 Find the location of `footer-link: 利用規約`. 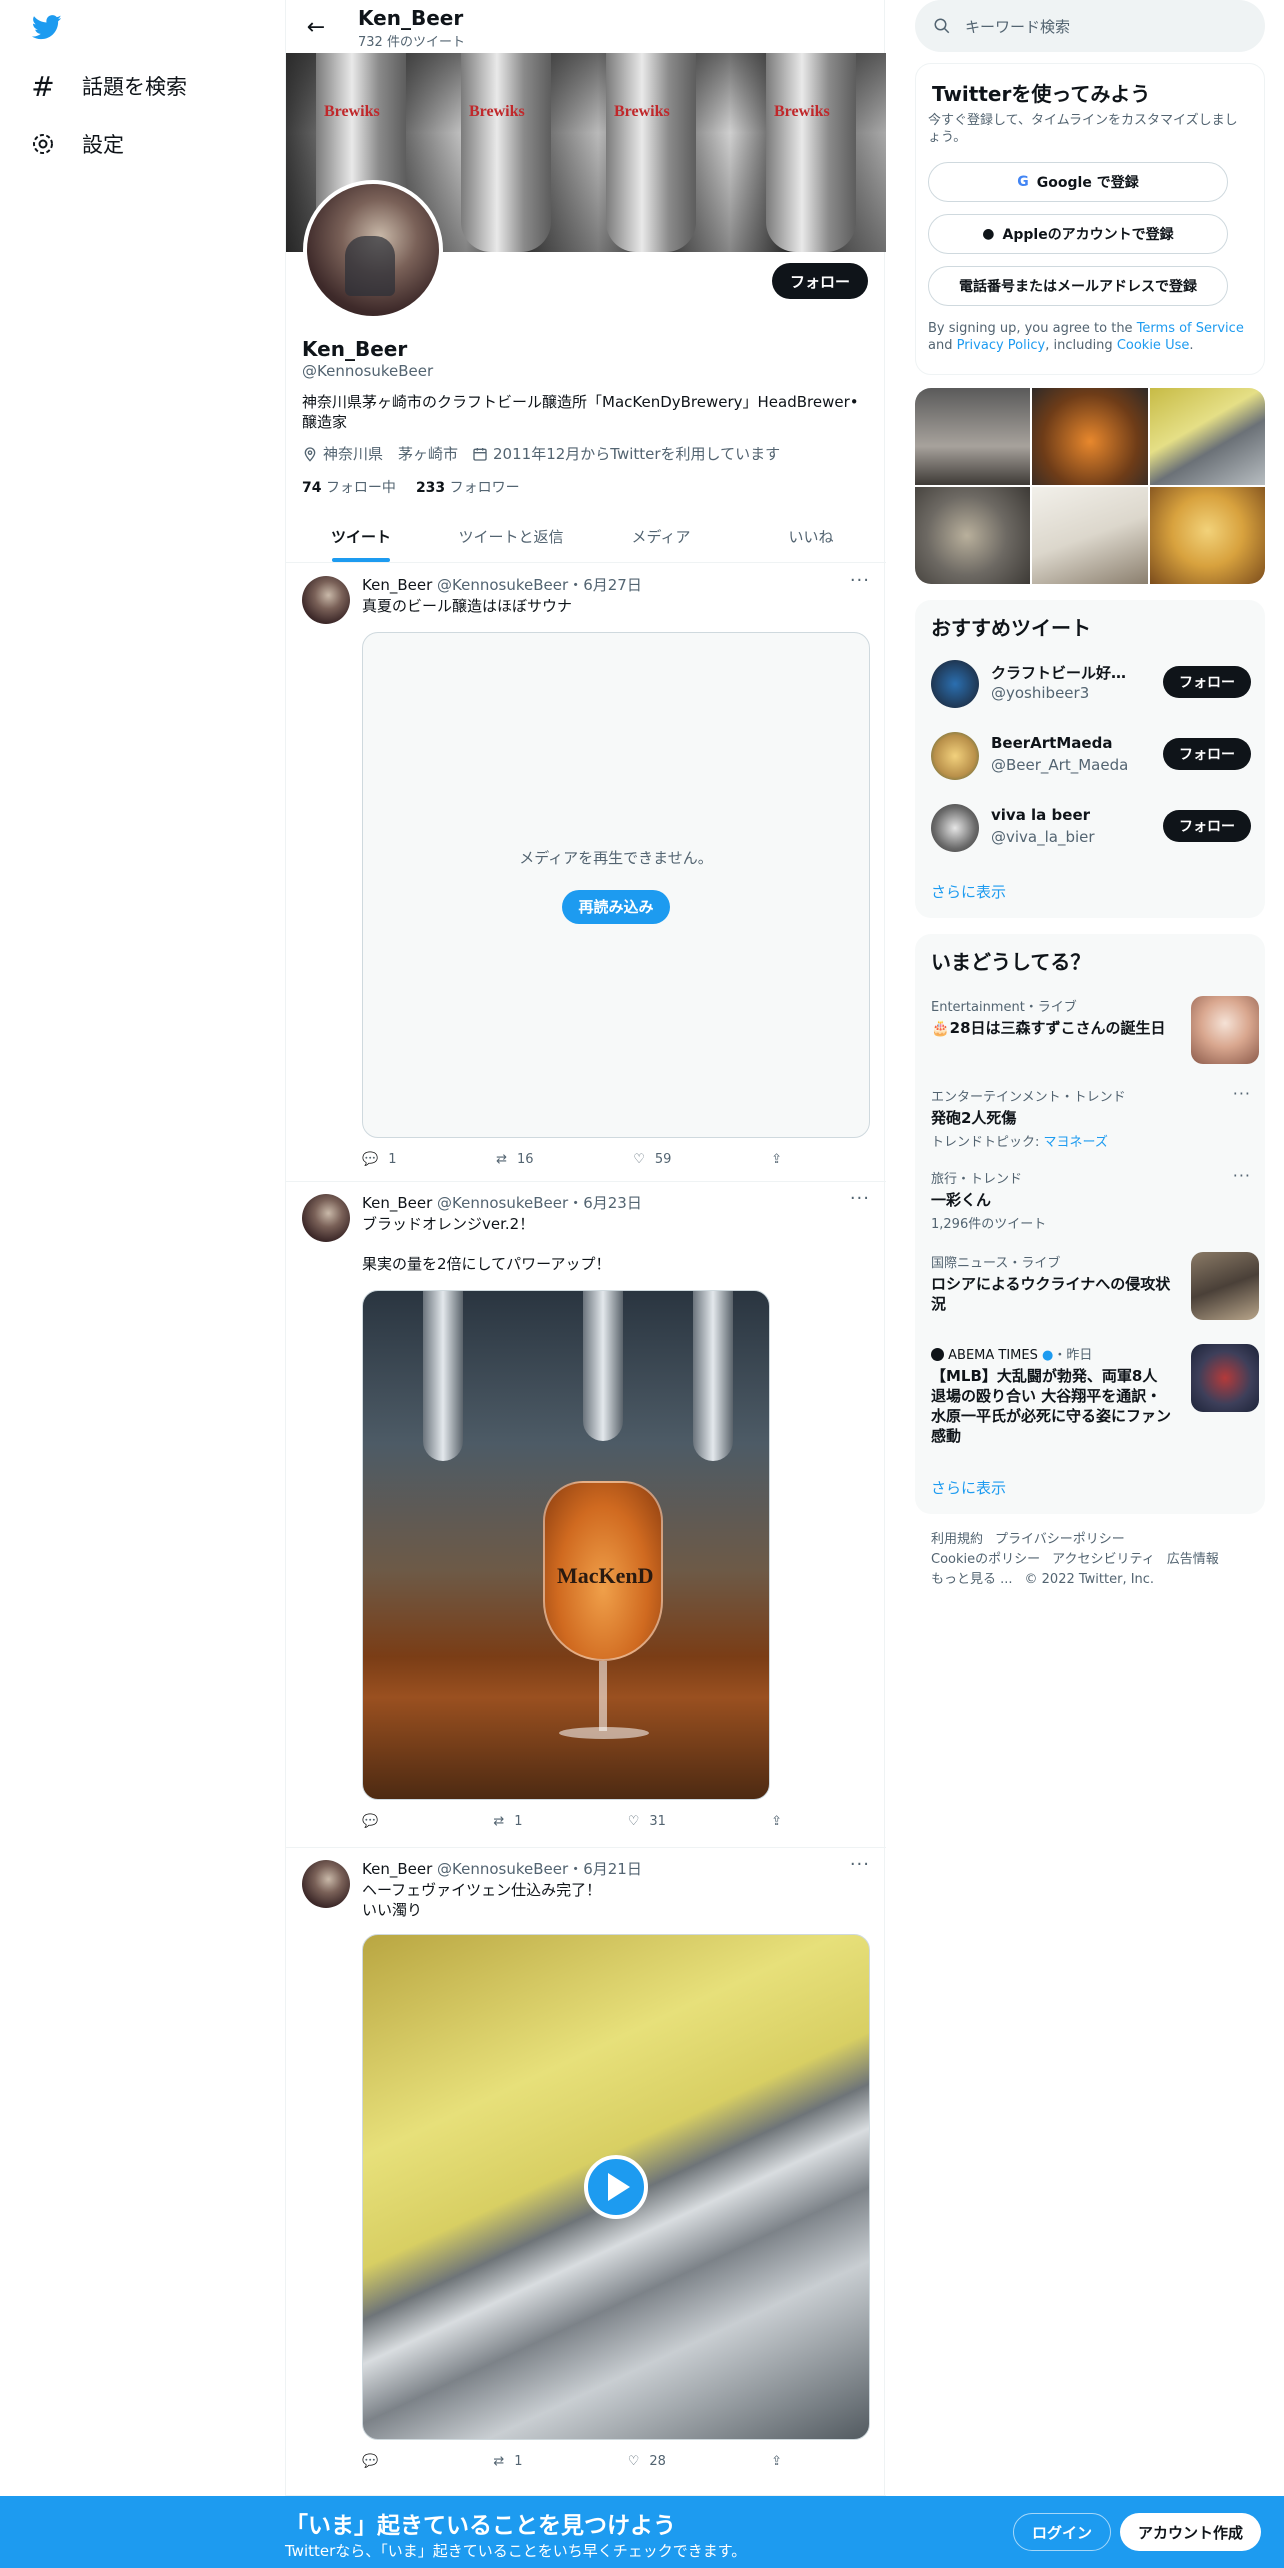

footer-link: 利用規約 is located at coordinates (957, 1539).